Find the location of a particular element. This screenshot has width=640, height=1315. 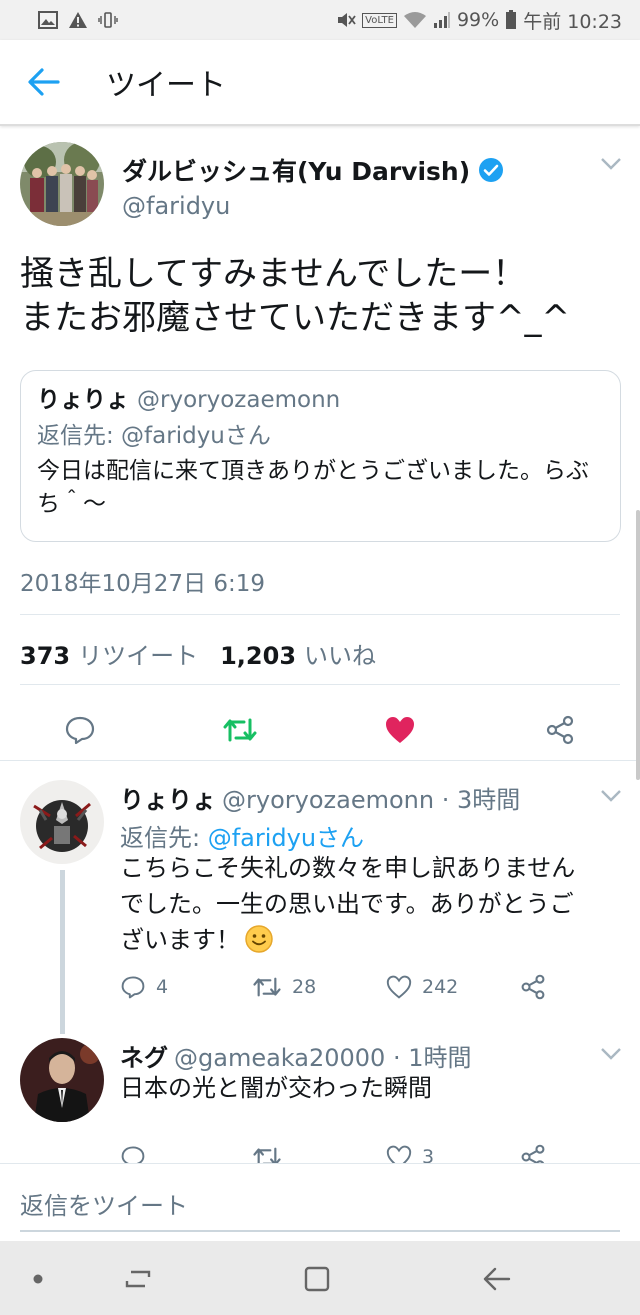

reply-like-button: 3 is located at coordinates (410, 1151).